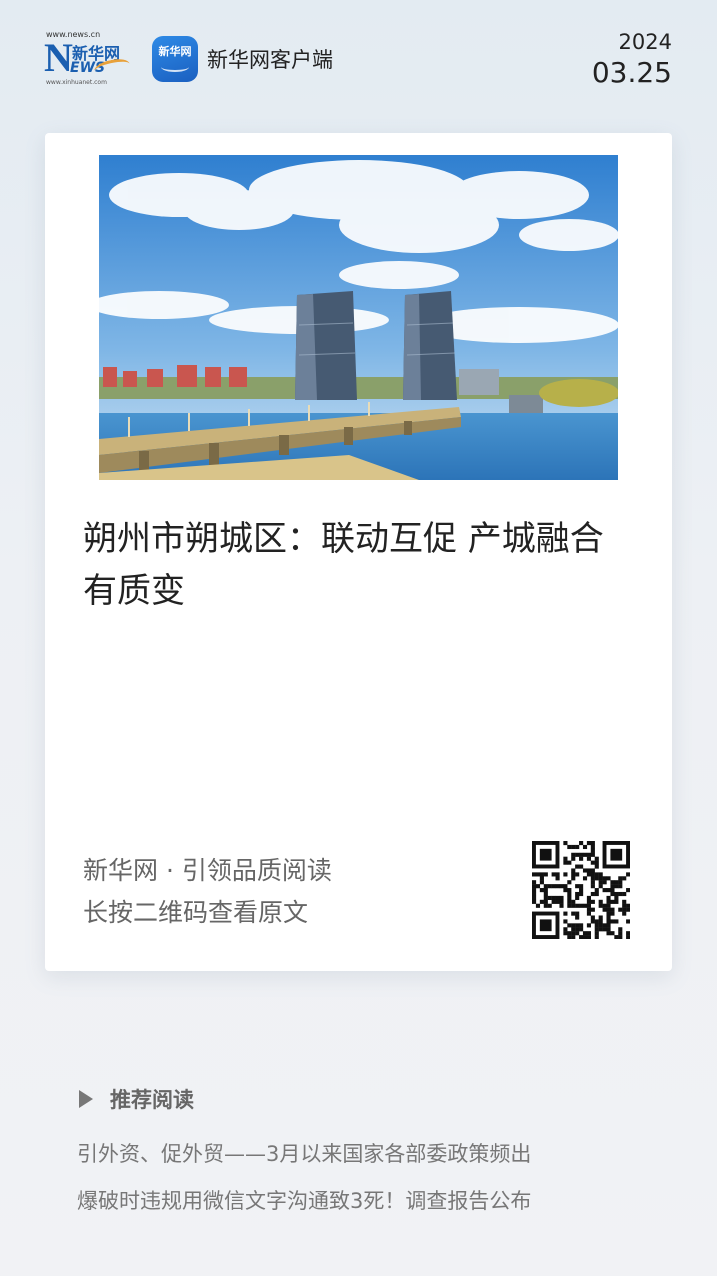  Describe the element at coordinates (152, 1100) in the screenshot. I see `recommend-title: 推荐阅读` at that location.